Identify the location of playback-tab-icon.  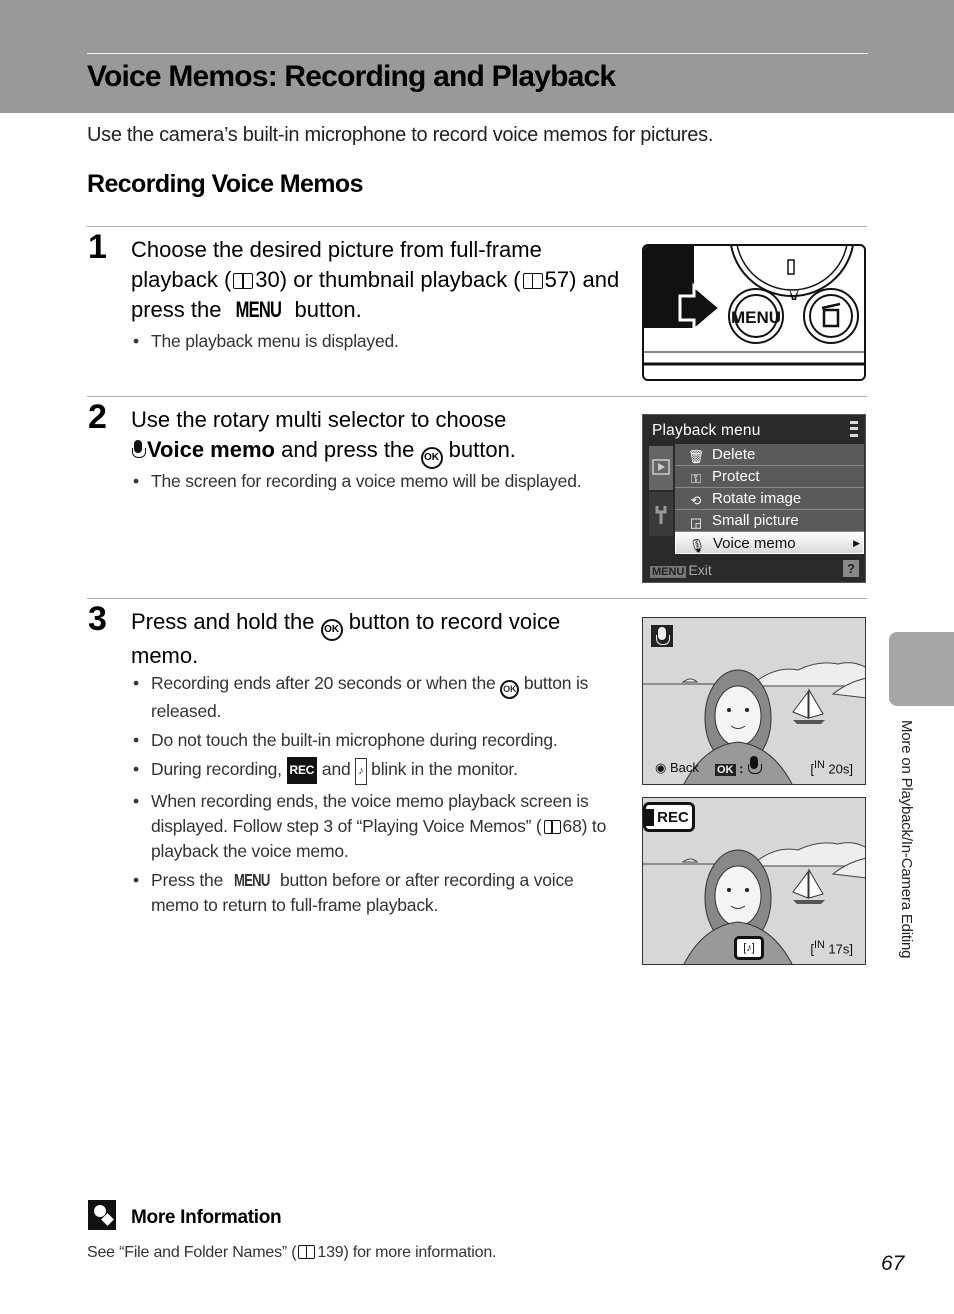
(661, 468).